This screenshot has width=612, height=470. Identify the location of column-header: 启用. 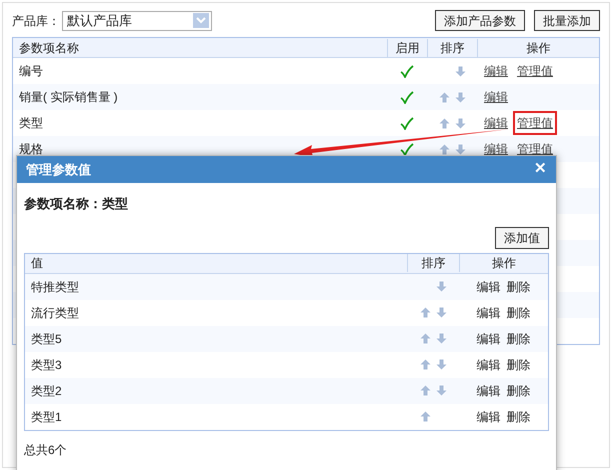
(407, 47).